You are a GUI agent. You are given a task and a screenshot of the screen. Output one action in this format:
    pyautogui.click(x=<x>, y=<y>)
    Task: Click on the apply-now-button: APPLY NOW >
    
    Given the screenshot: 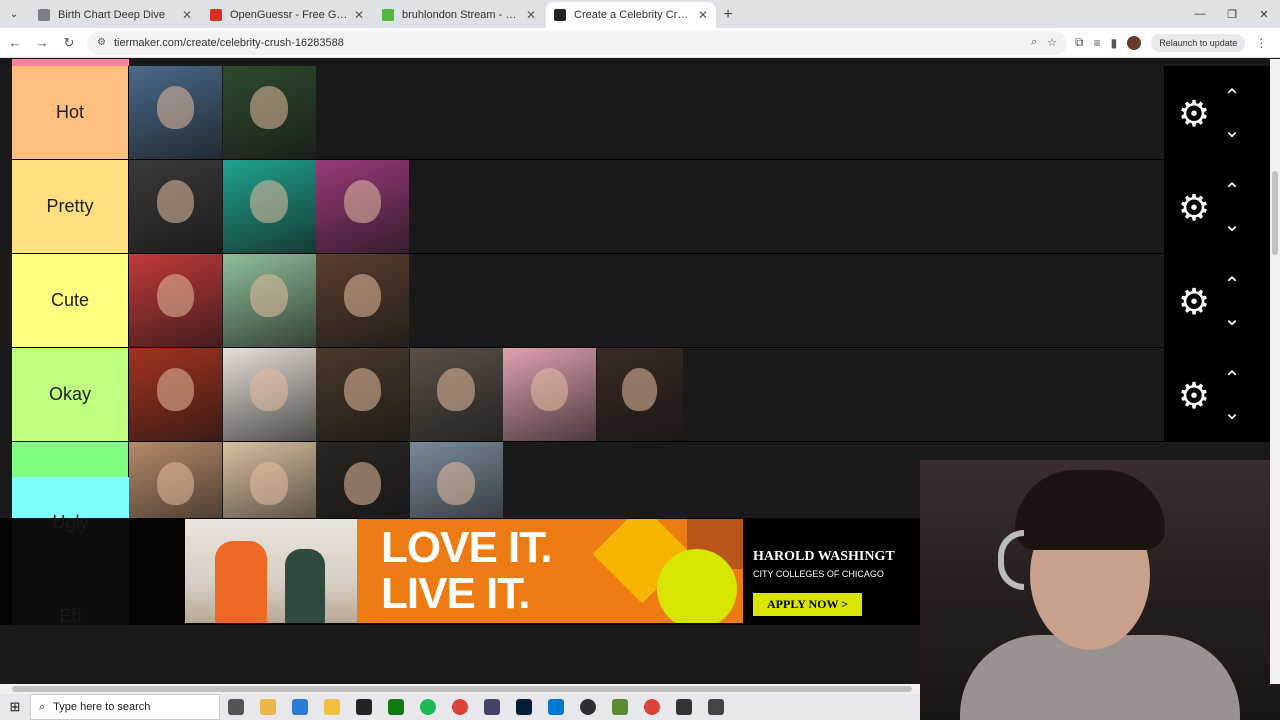 What is the action you would take?
    pyautogui.click(x=808, y=604)
    